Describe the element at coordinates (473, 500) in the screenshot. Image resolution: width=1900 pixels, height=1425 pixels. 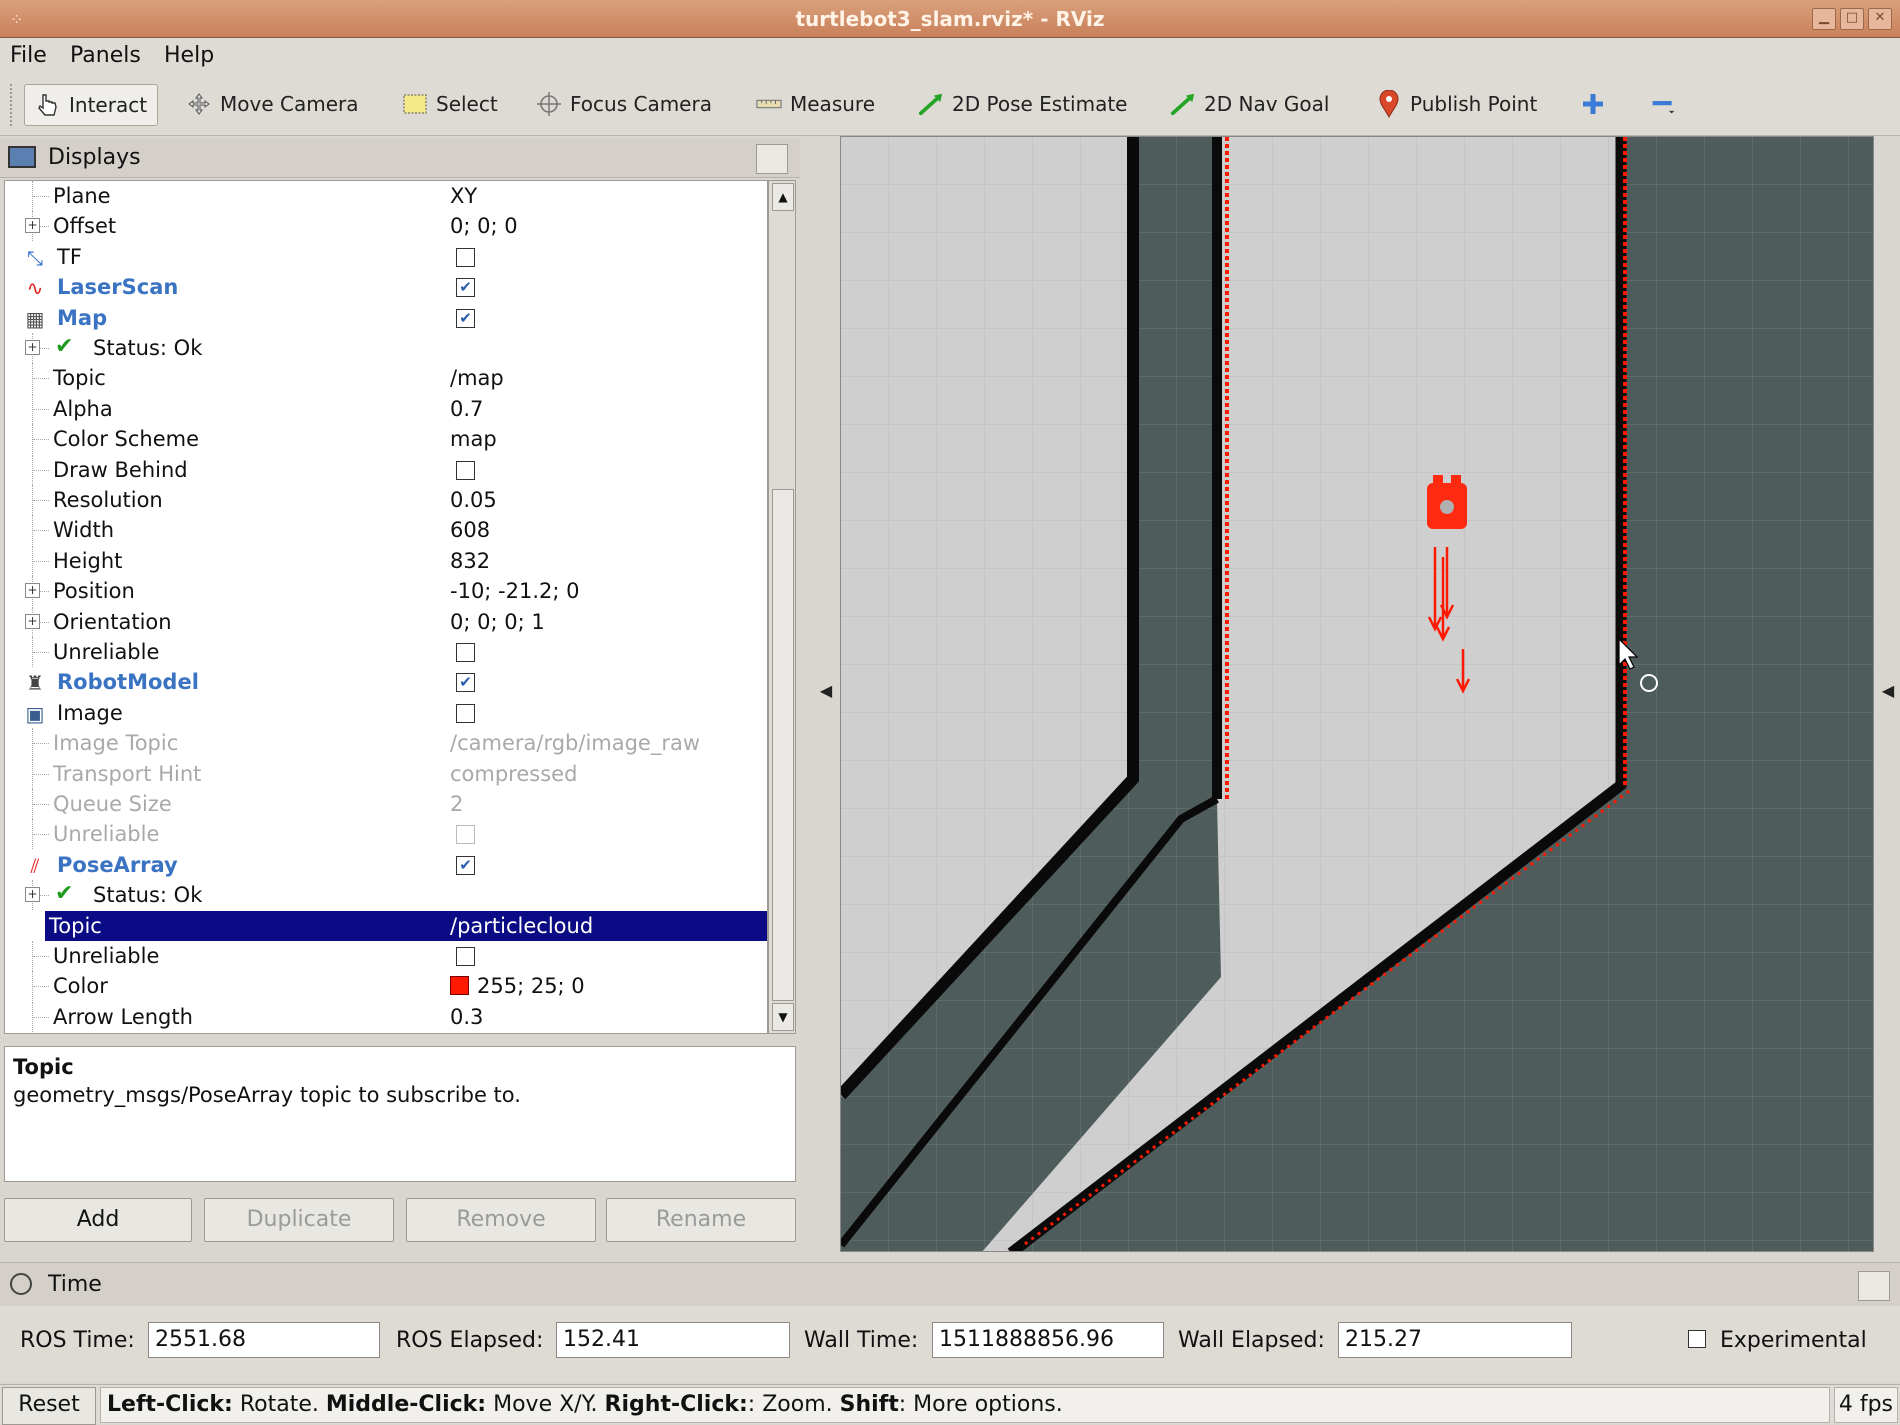
I see `tree-row-value: 0.05` at that location.